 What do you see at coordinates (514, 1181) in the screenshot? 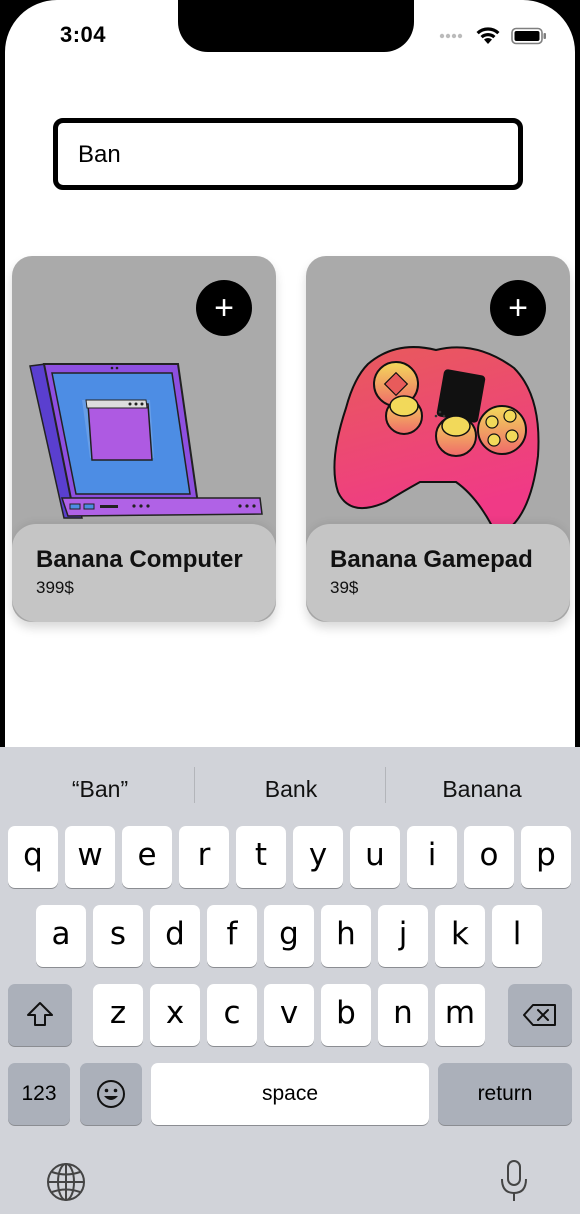
I see `microphone-icon` at bounding box center [514, 1181].